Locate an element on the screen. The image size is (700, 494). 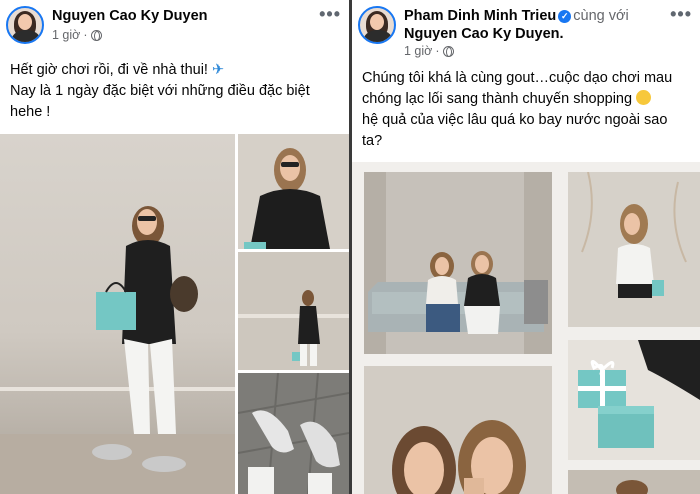
author-line: Pham Dinh Minh Trieu ✓ cùng với is located at coordinates (516, 16).